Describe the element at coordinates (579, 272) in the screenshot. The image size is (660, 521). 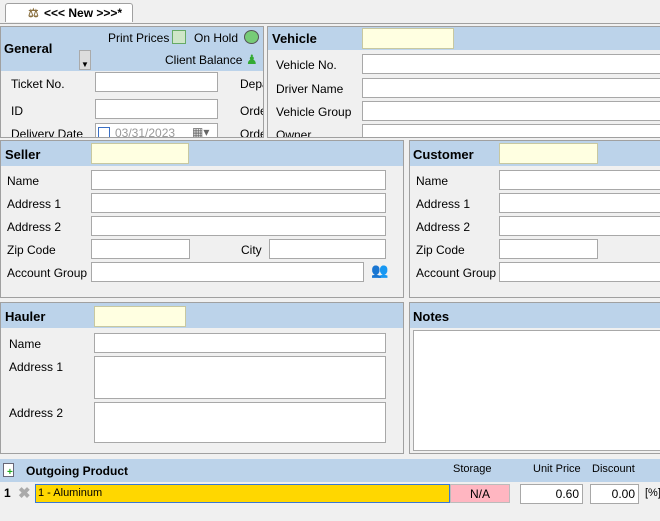
I see `customer-account-group-input` at that location.